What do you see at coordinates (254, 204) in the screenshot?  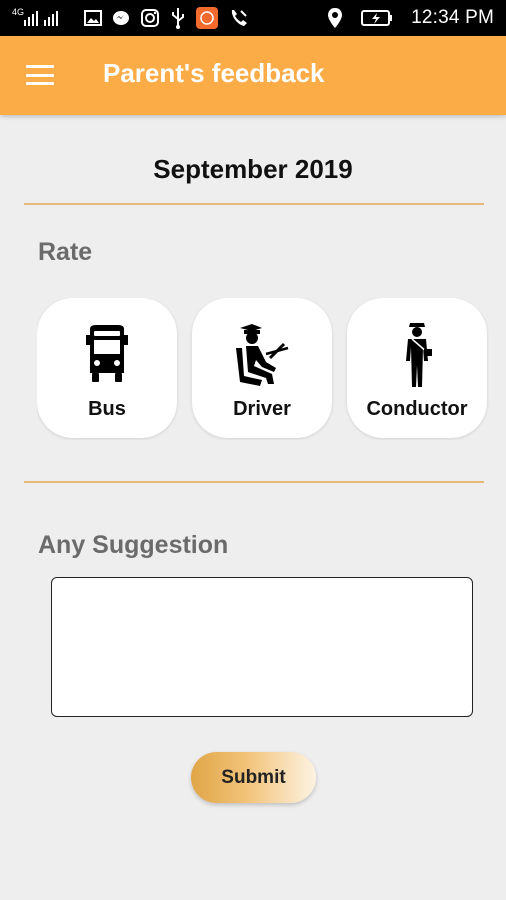 I see `divider-top` at bounding box center [254, 204].